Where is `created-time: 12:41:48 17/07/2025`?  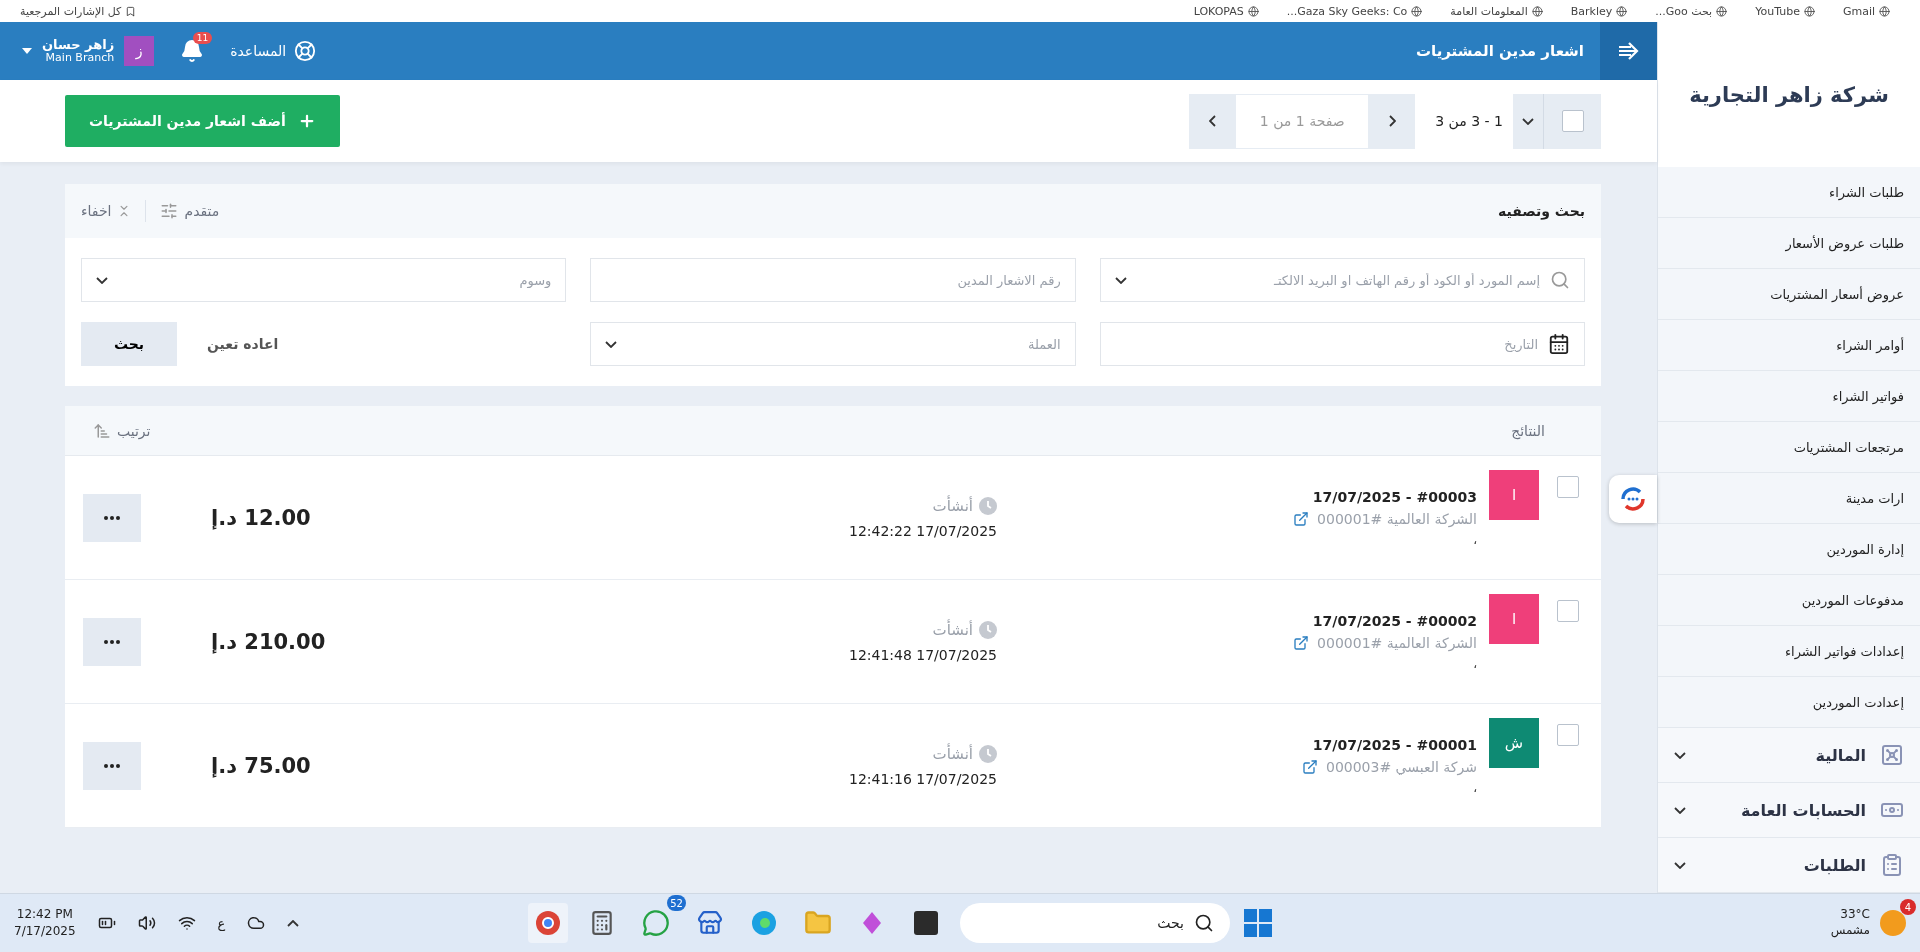 created-time: 12:41:48 17/07/2025 is located at coordinates (922, 654).